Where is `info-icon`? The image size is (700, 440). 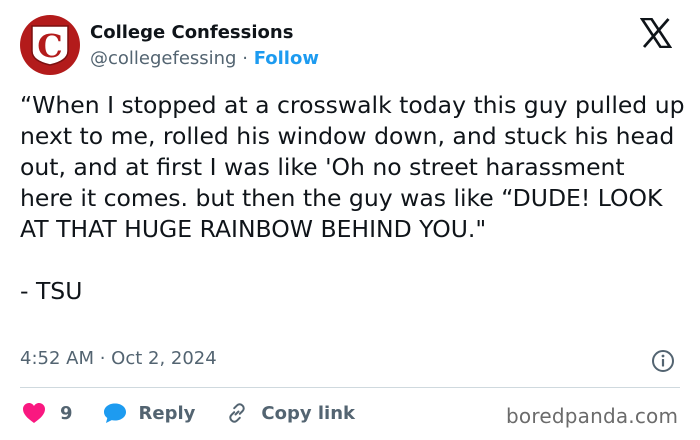 info-icon is located at coordinates (663, 361).